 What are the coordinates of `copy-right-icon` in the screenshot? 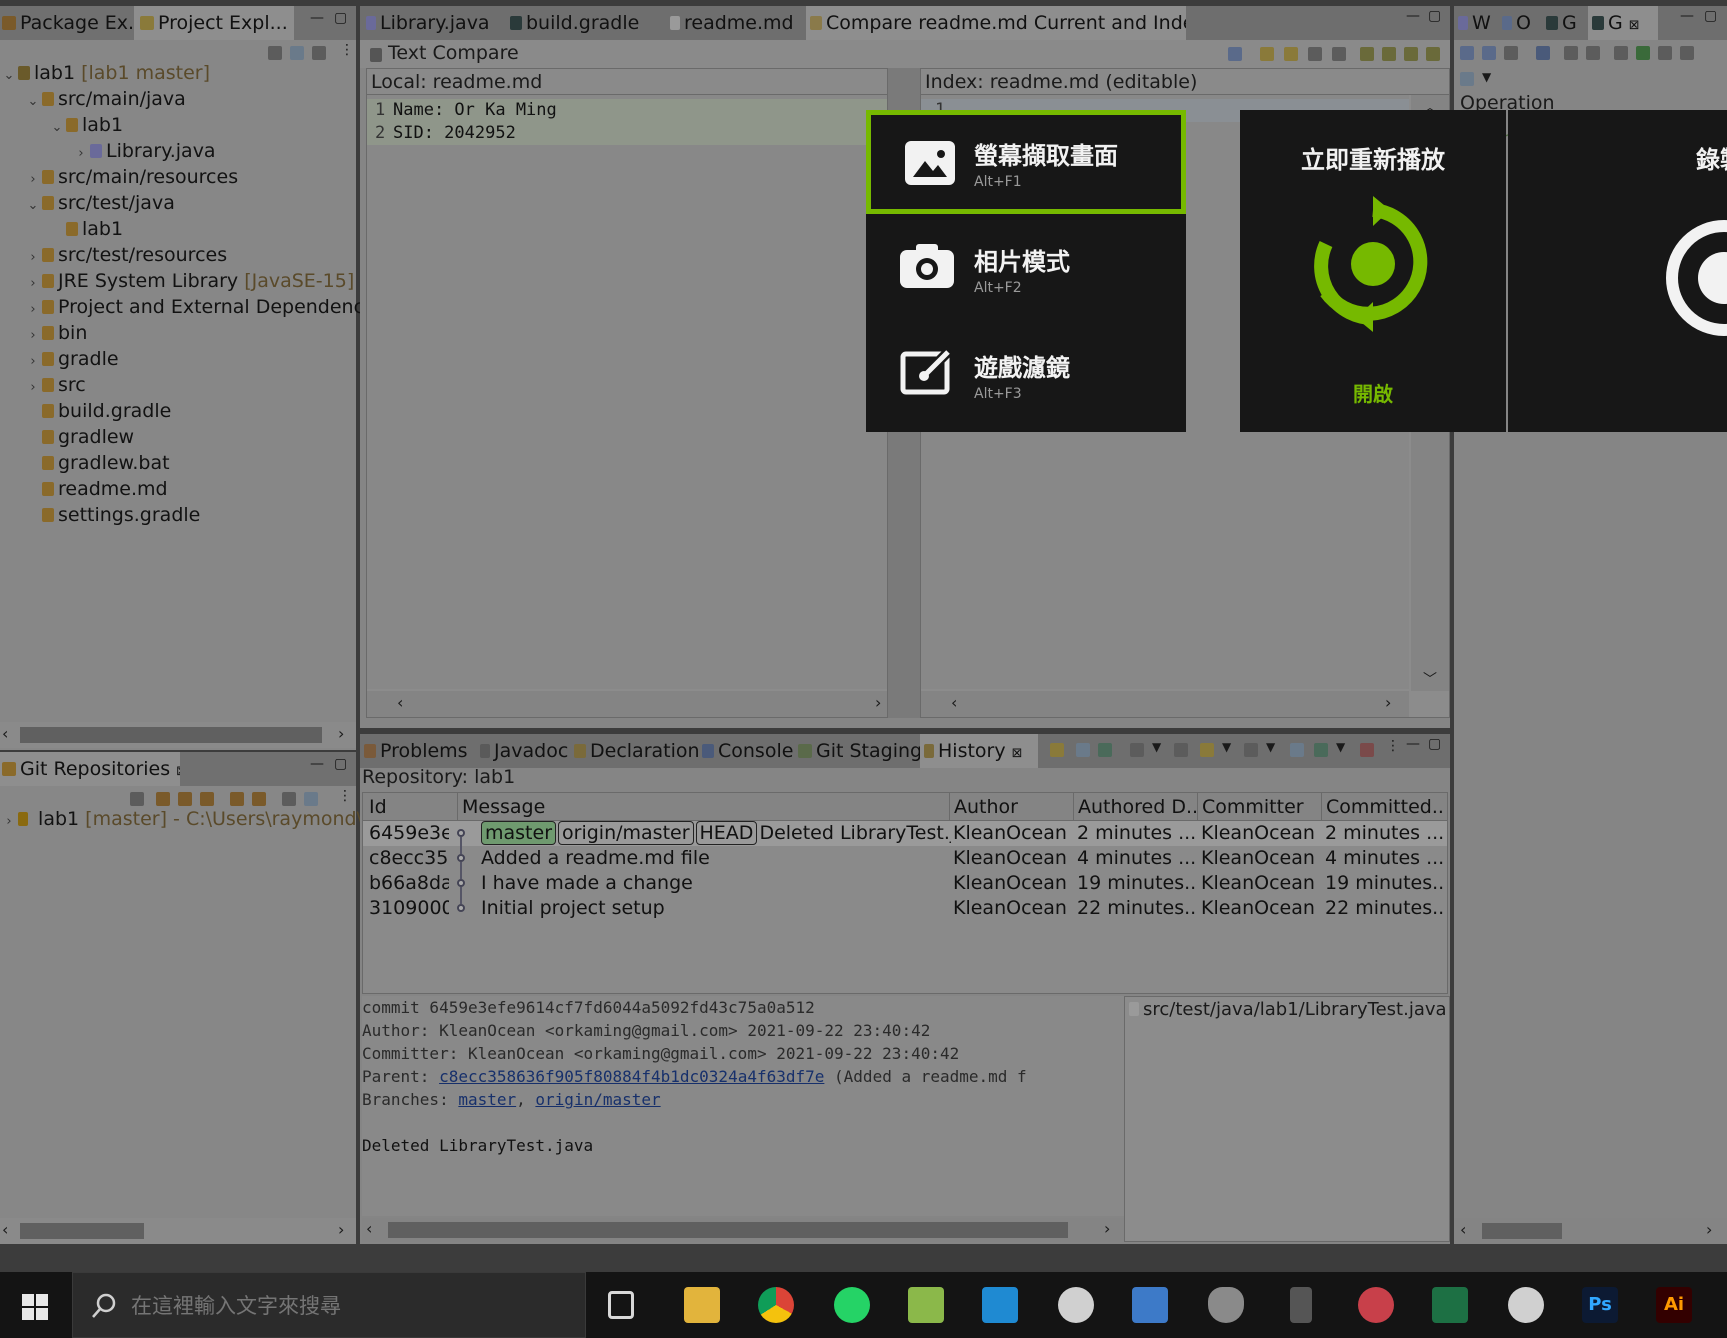 It's located at (1339, 54).